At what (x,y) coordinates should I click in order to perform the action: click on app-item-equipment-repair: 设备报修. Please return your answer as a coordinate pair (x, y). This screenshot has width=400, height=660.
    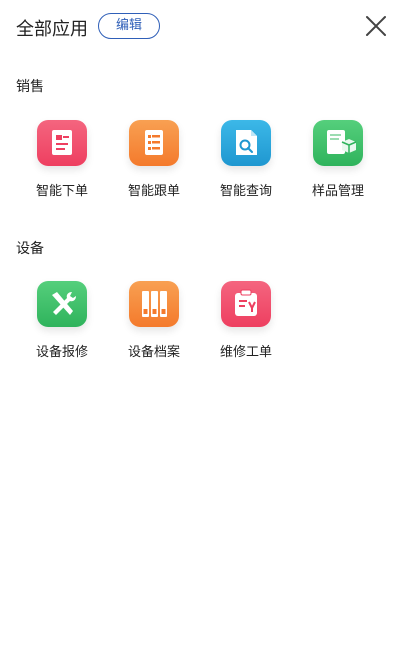
    Looking at the image, I should click on (62, 326).